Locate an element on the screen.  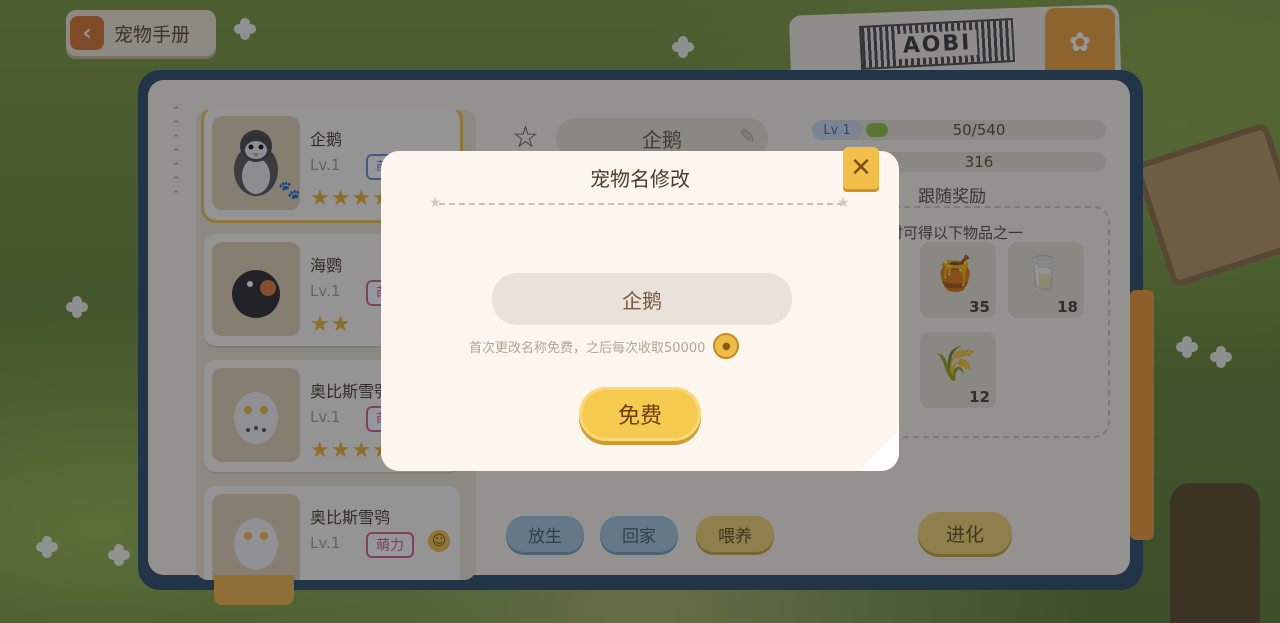
star-decoration-icon: ★ is located at coordinates (843, 203).